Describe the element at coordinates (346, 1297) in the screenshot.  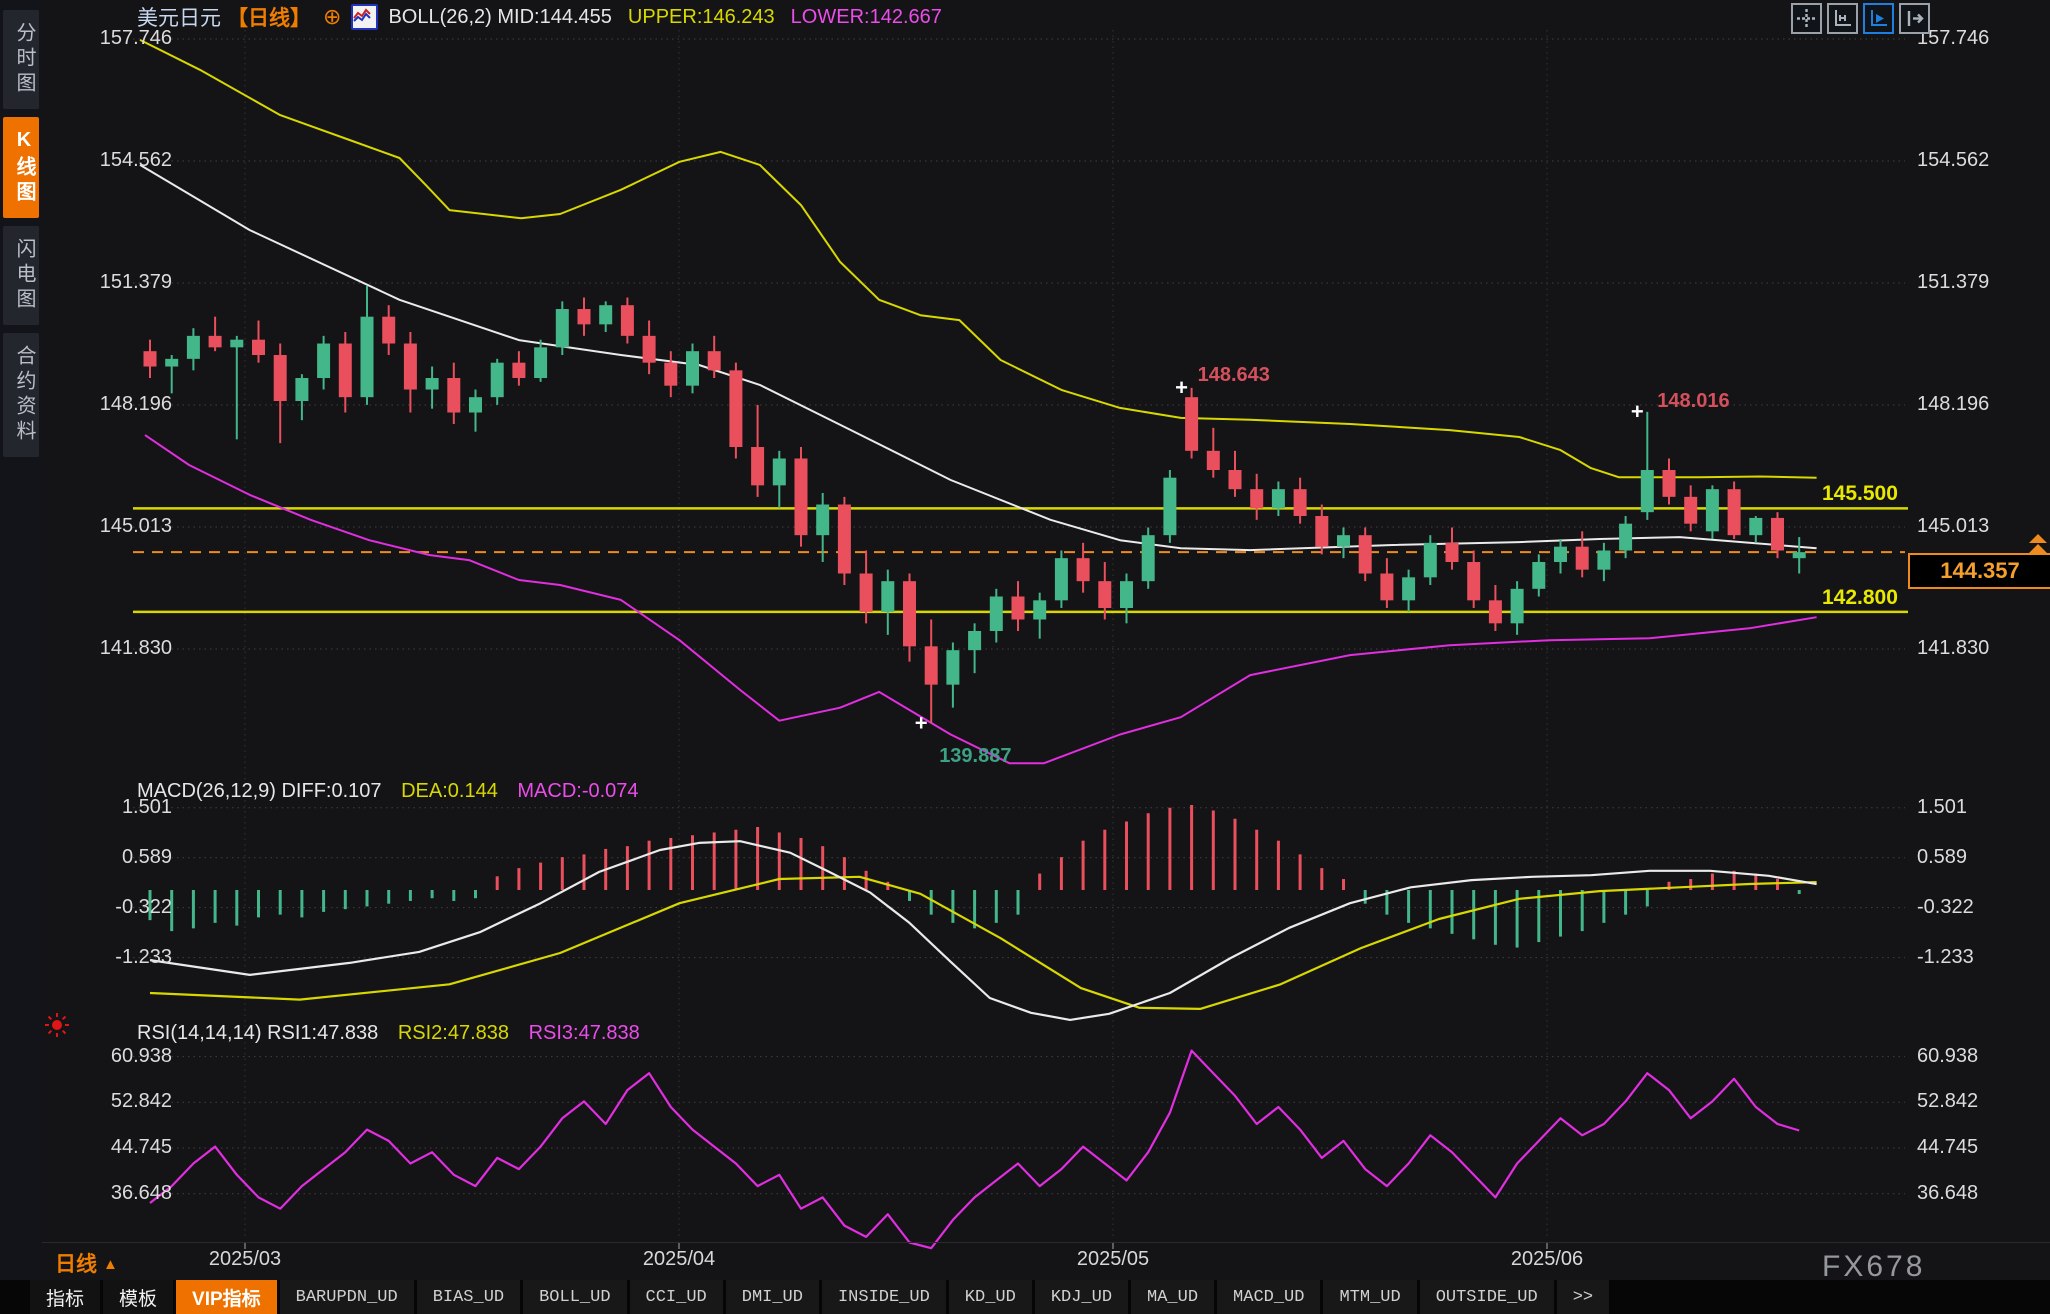
I see `toolbar-tab-barupdn_ud: BARUPDN_UD` at that location.